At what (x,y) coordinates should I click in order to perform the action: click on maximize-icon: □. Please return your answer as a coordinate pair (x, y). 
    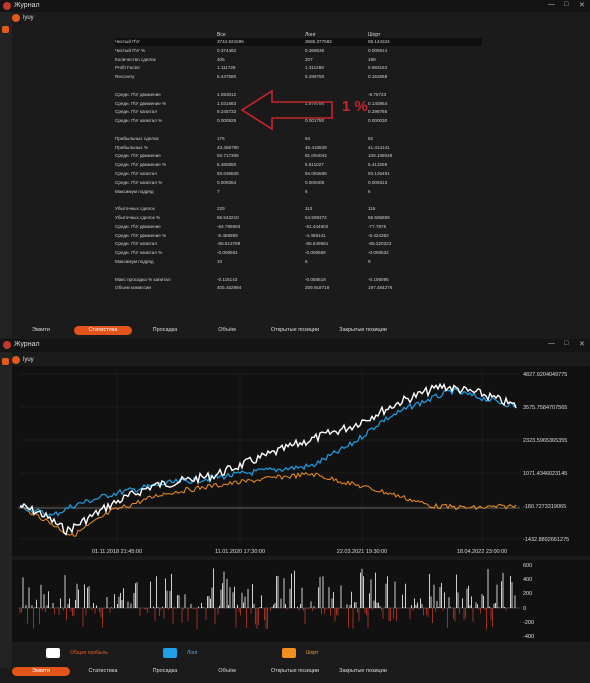
    Looking at the image, I should click on (566, 4).